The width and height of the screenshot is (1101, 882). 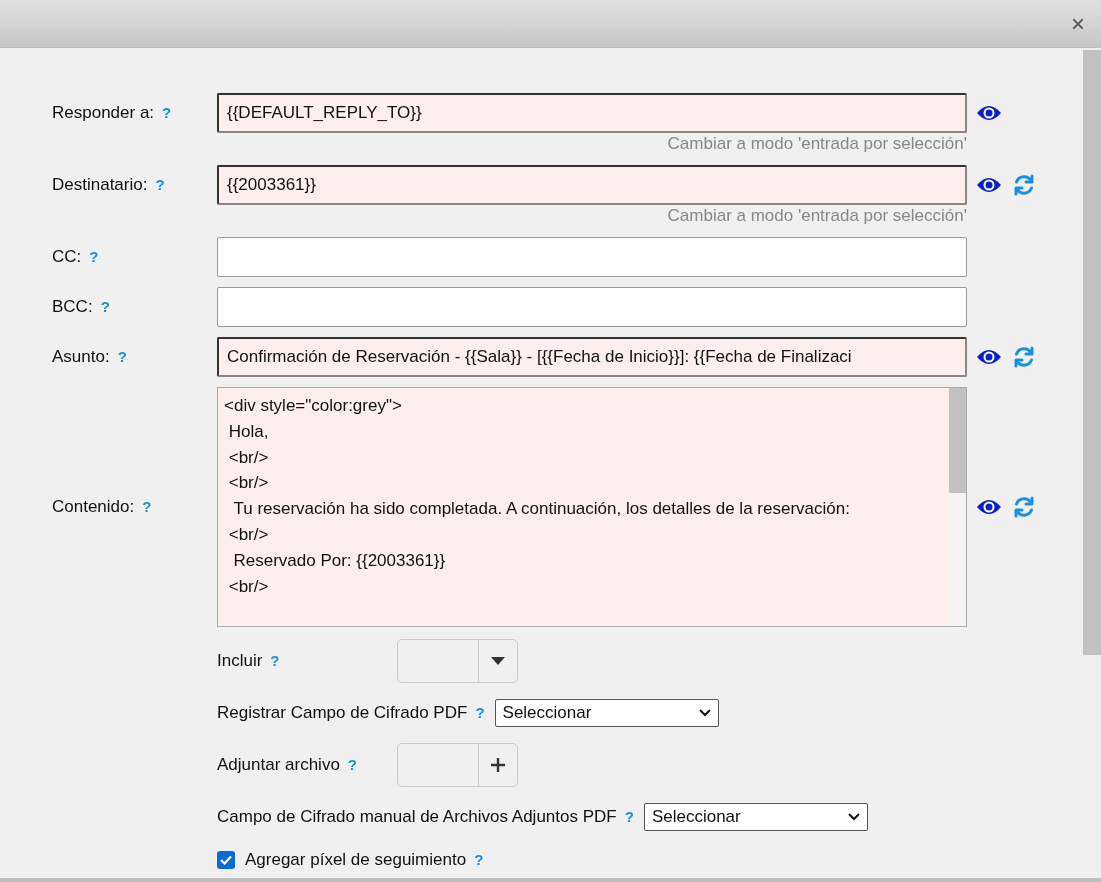 I want to click on field-label: Destinatario:, so click(x=100, y=185).